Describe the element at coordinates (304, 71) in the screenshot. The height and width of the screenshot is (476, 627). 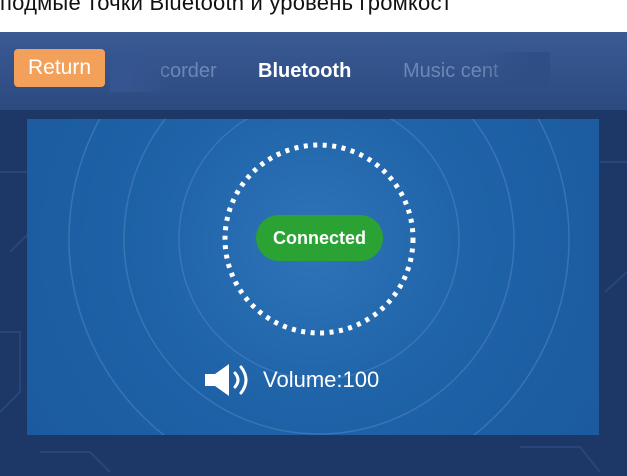
I see `tab-bluetooth: Bluetooth` at that location.